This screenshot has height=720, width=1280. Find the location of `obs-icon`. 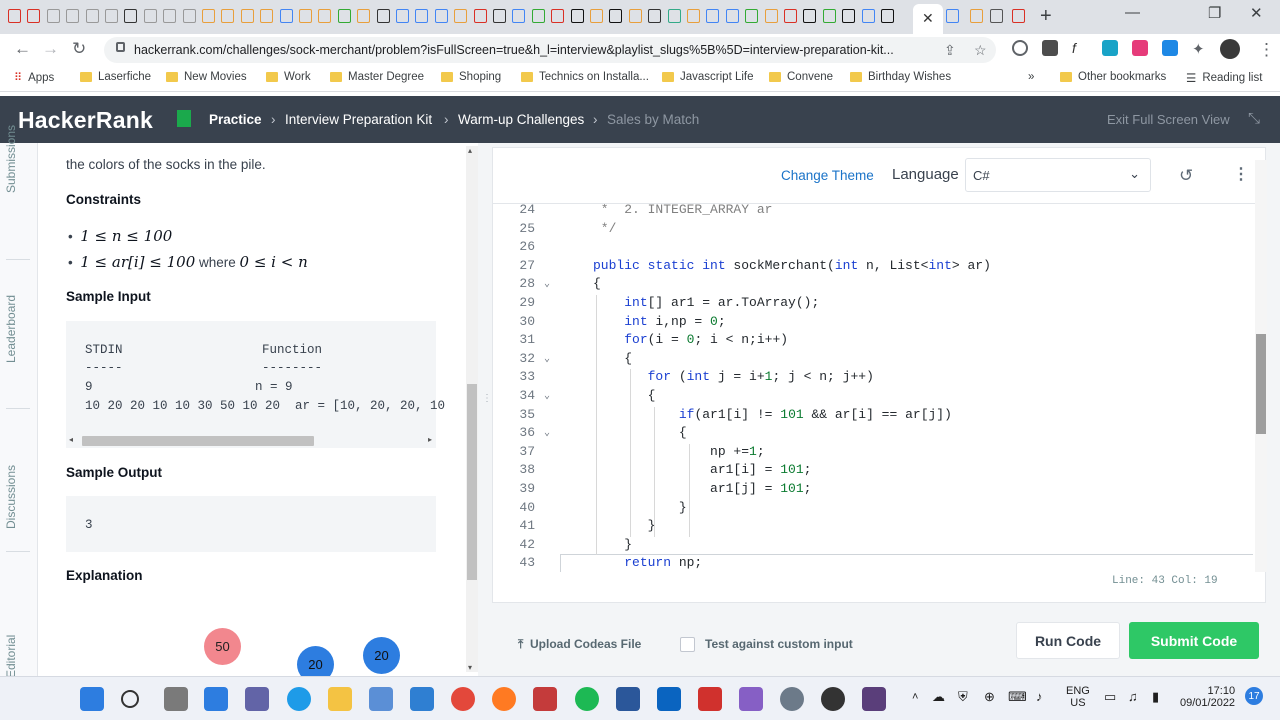

obs-icon is located at coordinates (833, 699).